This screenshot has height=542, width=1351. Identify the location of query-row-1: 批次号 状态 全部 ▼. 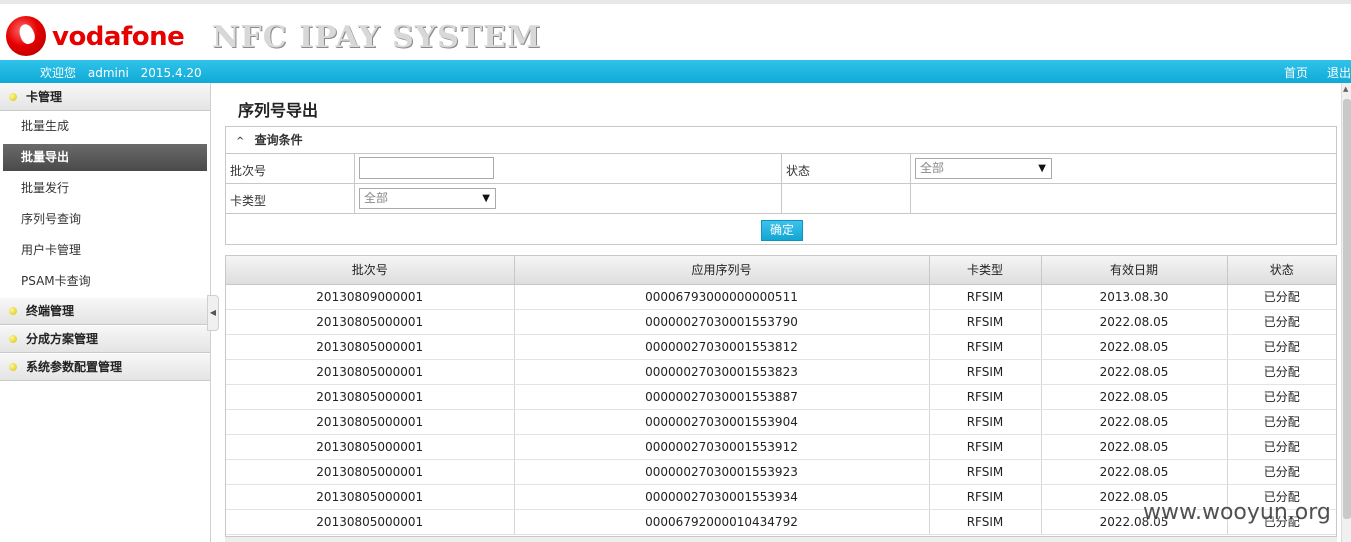
(781, 169).